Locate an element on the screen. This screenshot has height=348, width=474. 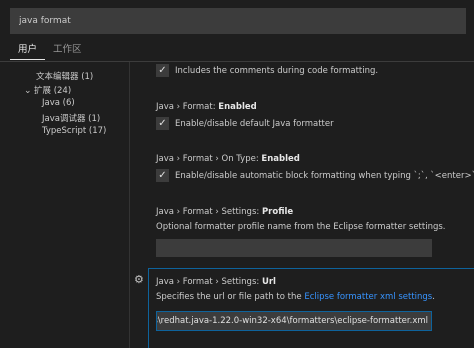
toc-item-typescript: TypeScript (17) is located at coordinates (74, 131).